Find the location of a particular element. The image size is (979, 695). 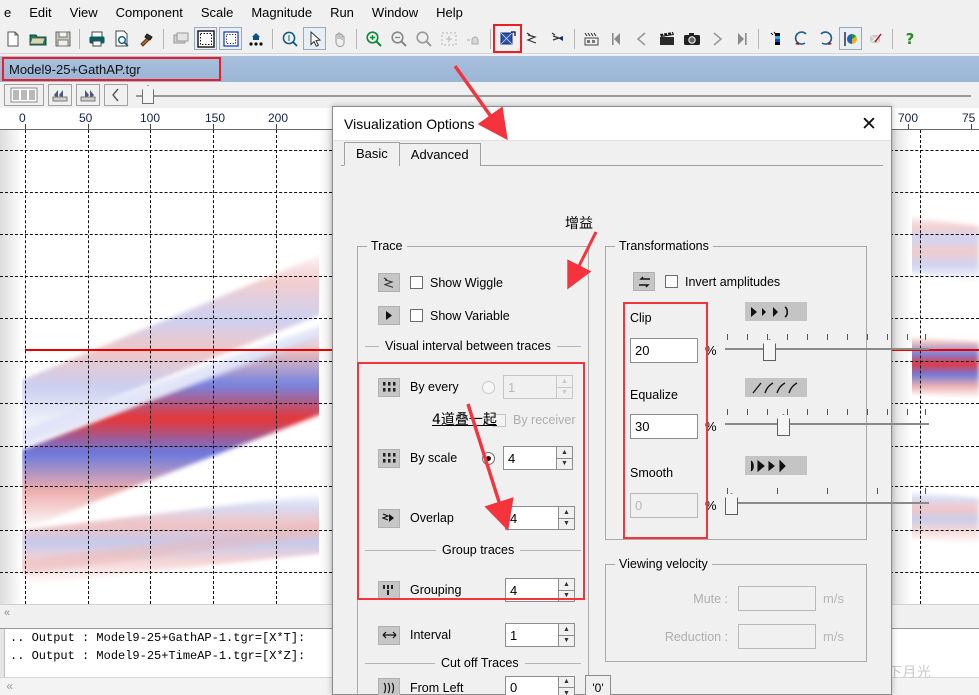

step-back-icon is located at coordinates (116, 95).